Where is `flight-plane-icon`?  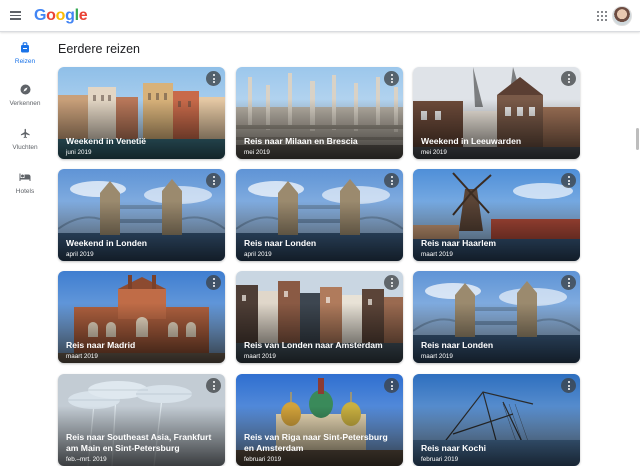 flight-plane-icon is located at coordinates (25, 133).